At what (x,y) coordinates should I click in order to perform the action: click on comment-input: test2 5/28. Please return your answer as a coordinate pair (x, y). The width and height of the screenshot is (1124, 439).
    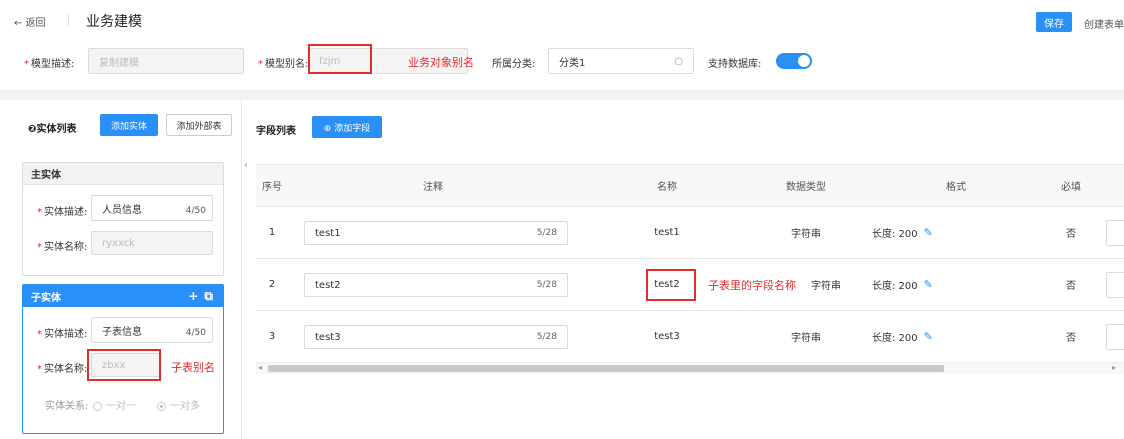
    Looking at the image, I should click on (436, 285).